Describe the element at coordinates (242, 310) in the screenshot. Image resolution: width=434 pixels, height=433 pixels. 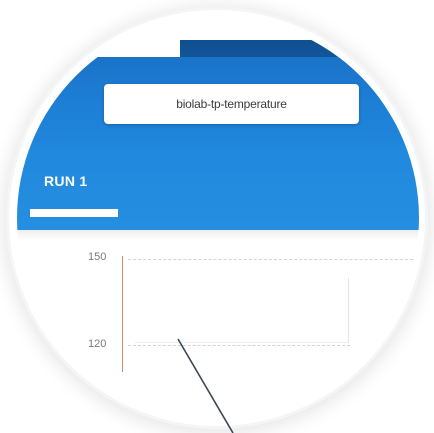
I see `plot-area` at that location.